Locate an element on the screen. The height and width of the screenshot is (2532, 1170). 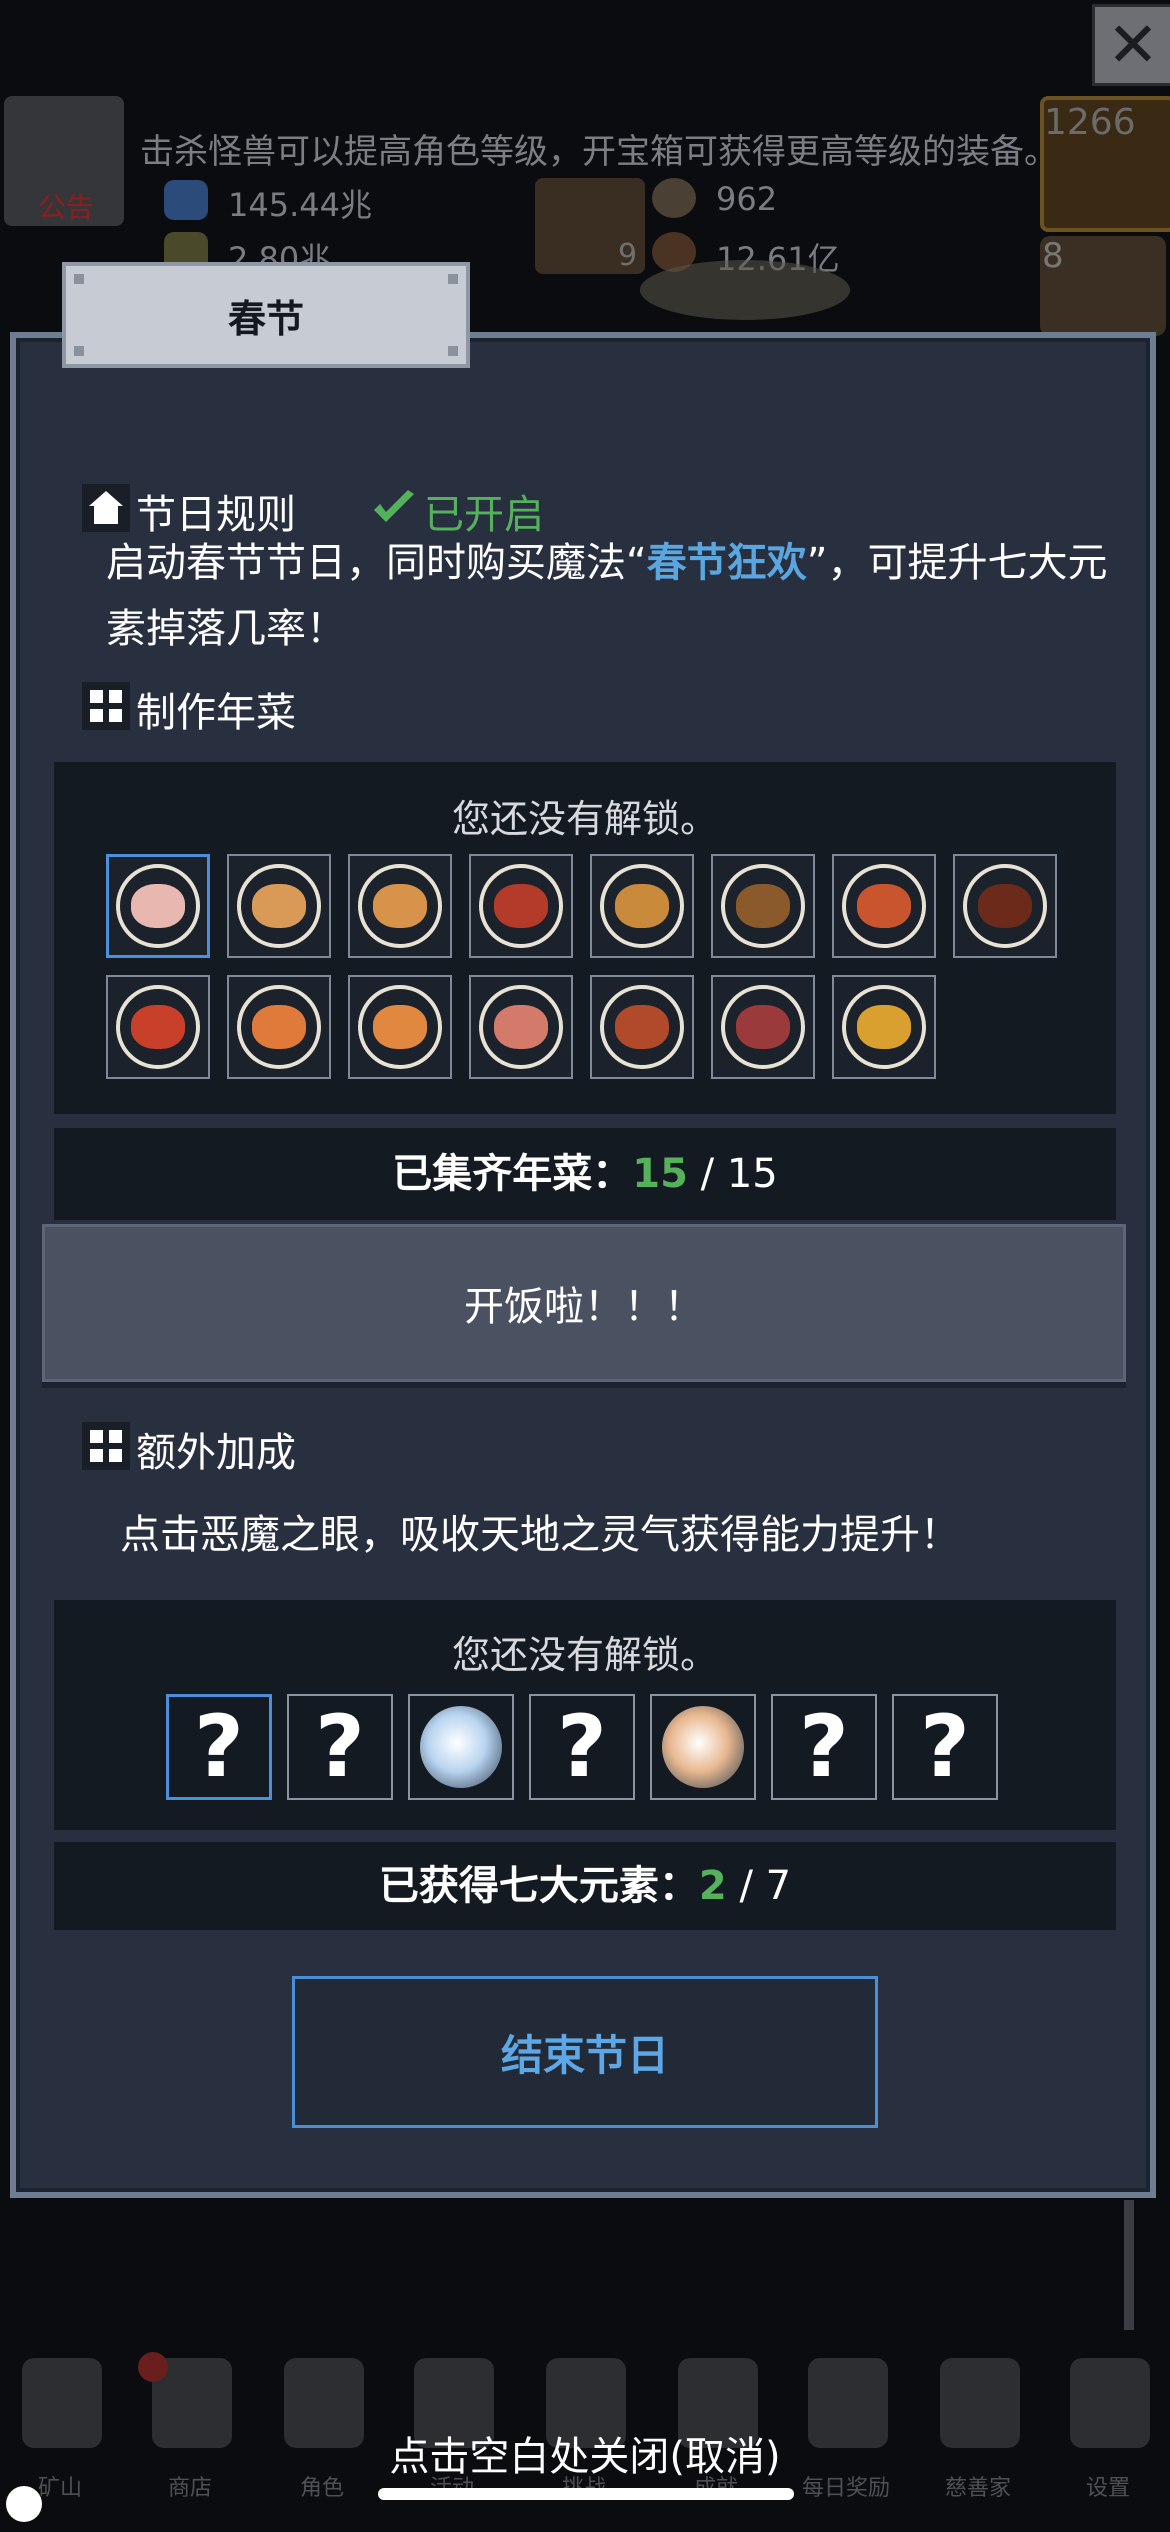
elements-count-current: 2 is located at coordinates (712, 1886).